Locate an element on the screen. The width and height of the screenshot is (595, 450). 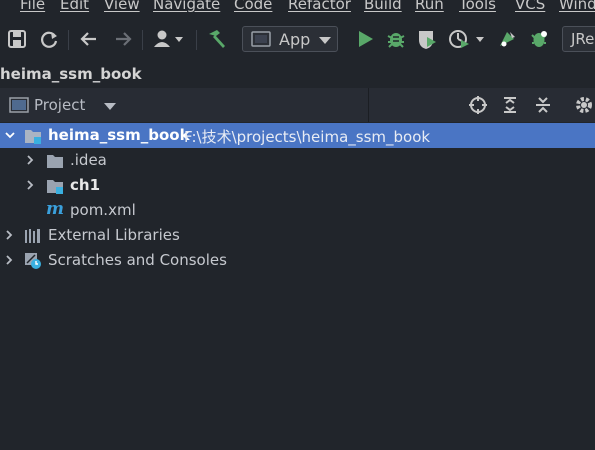
menu-build: Build is located at coordinates (383, 6).